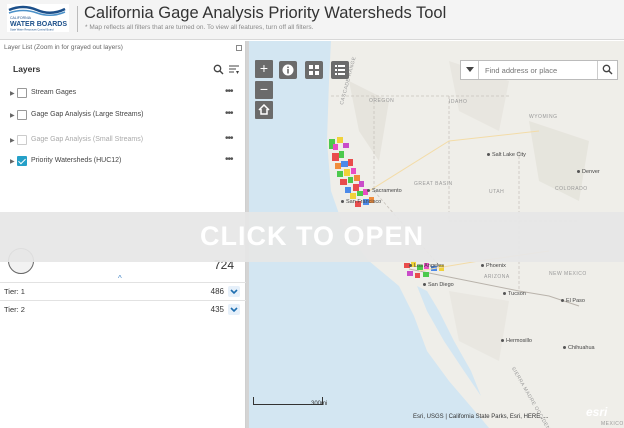 The height and width of the screenshot is (428, 624). Describe the element at coordinates (38, 24) in the screenshot. I see `logo-line2: WATER BOARDS` at that location.